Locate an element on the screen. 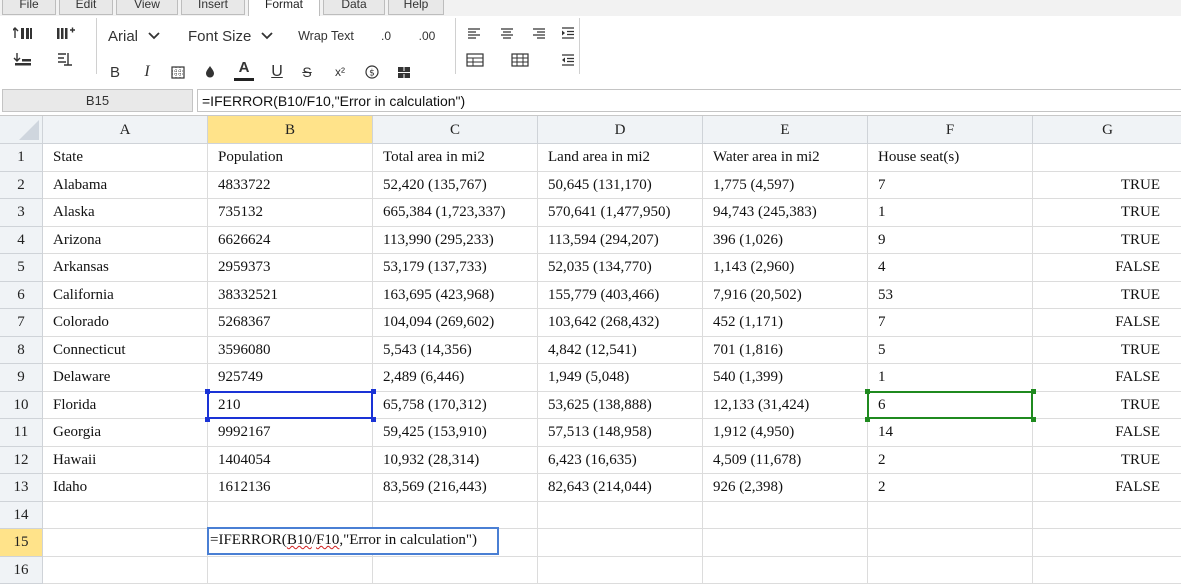 This screenshot has width=1181, height=584. cell-c5: 53,179 (137,733) is located at coordinates (455, 268).